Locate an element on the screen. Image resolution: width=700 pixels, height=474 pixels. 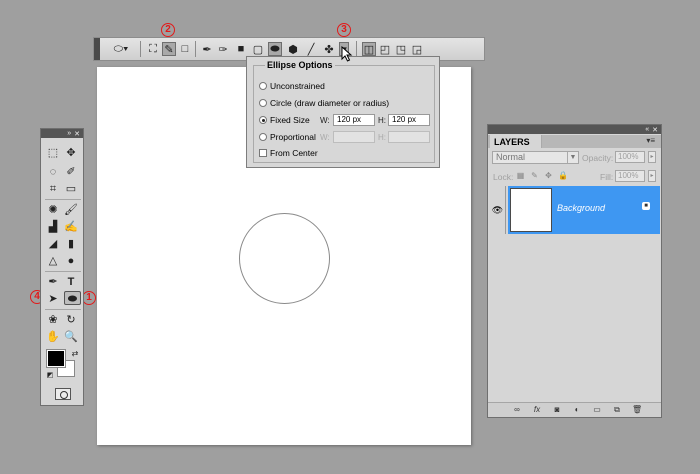
add-icon: ◰ is located at coordinates (385, 49).